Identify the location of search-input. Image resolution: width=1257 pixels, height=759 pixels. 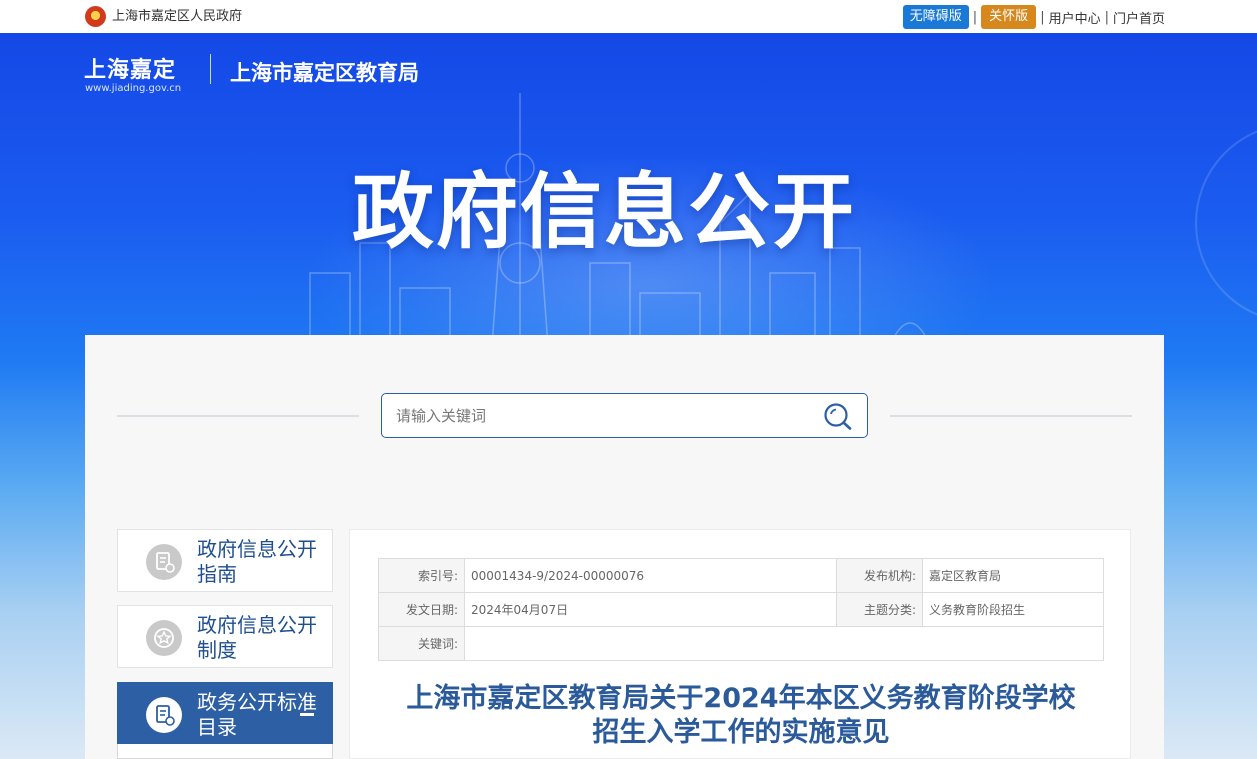
(606, 415).